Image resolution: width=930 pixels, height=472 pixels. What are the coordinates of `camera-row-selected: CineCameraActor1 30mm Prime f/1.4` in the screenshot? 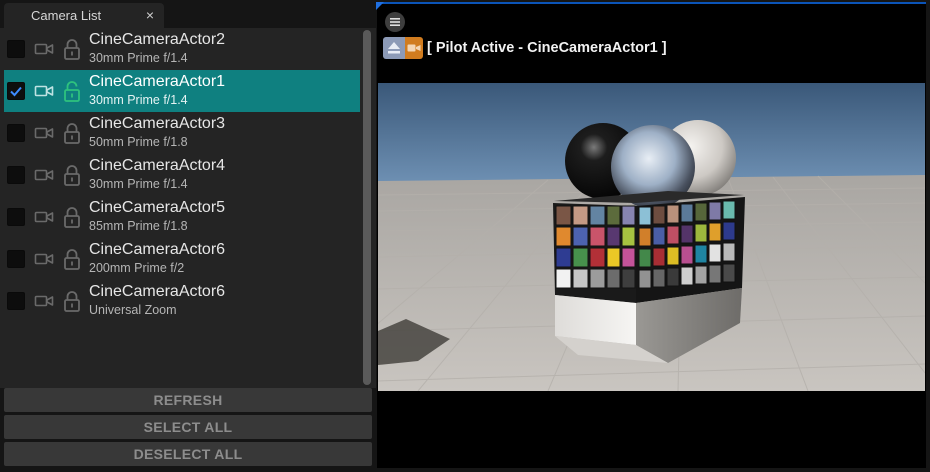 It's located at (182, 91).